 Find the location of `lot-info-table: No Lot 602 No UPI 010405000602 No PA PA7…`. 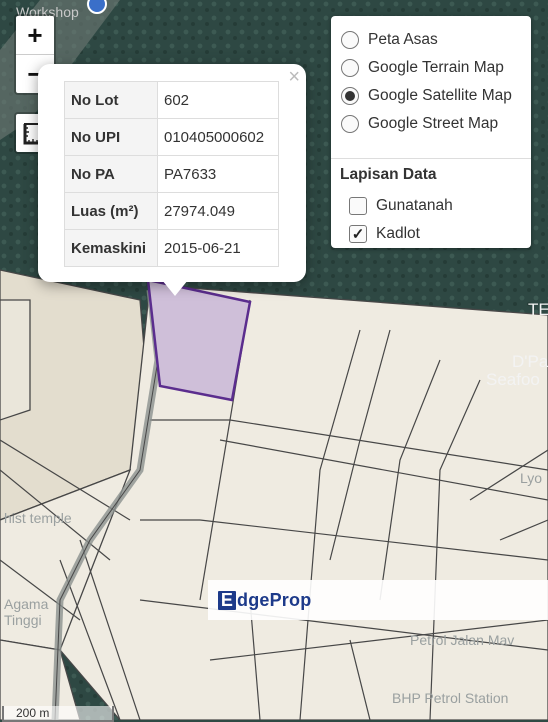

lot-info-table: No Lot 602 No UPI 010405000602 No PA PA7… is located at coordinates (171, 174).